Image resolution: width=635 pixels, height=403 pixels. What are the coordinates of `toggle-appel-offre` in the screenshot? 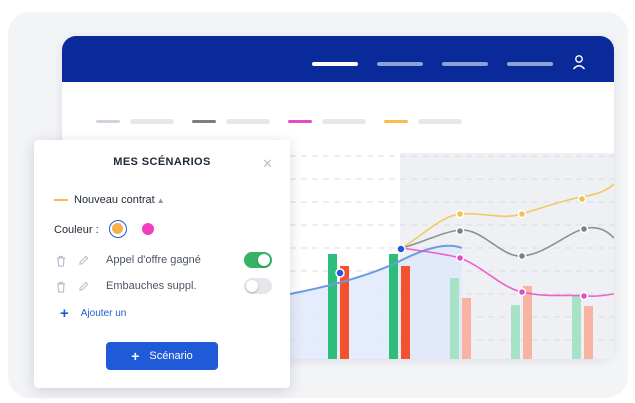 It's located at (258, 260).